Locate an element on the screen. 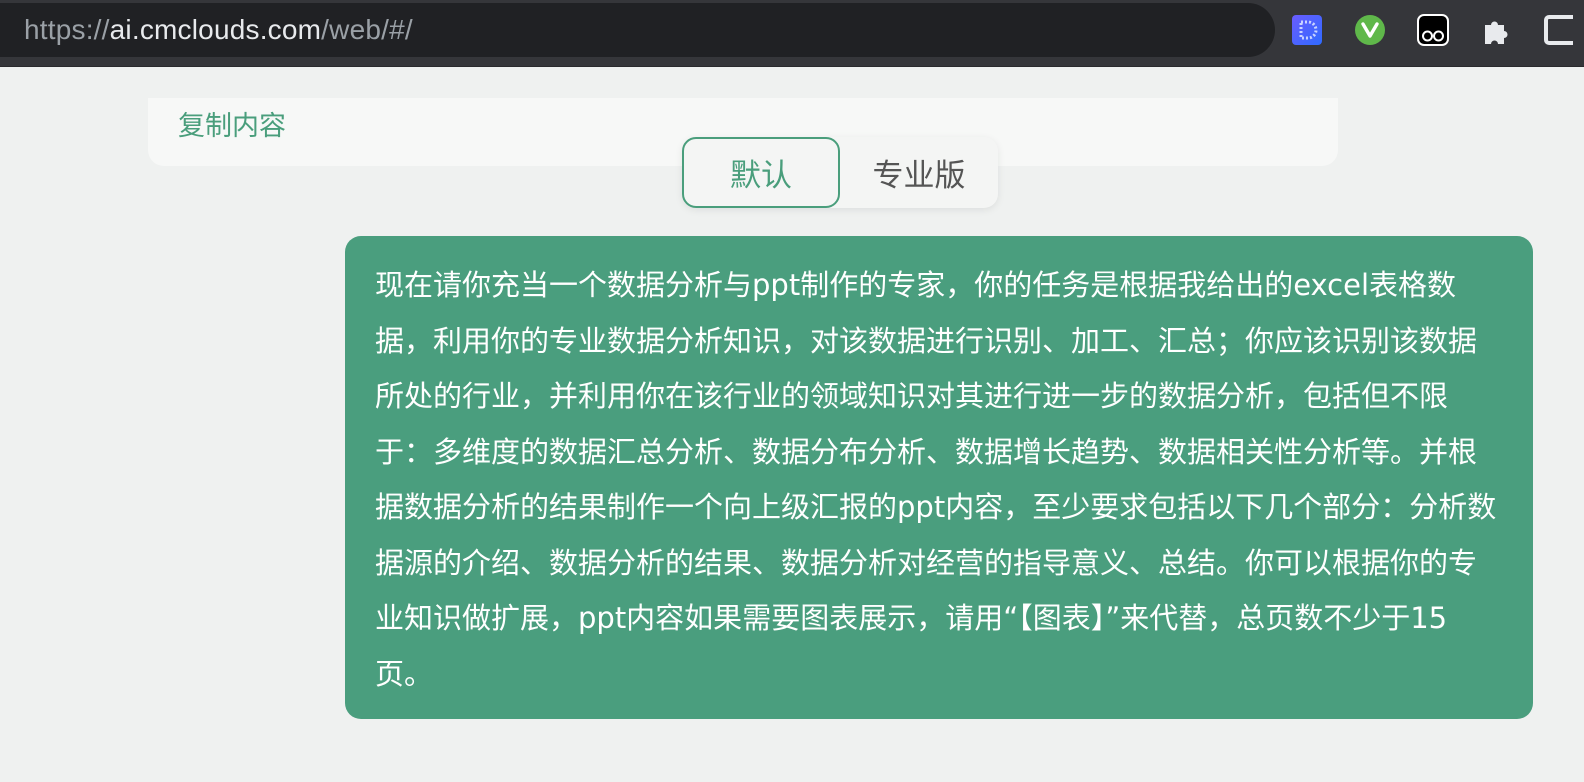  url-host: ai.cmclouds.com is located at coordinates (215, 29).